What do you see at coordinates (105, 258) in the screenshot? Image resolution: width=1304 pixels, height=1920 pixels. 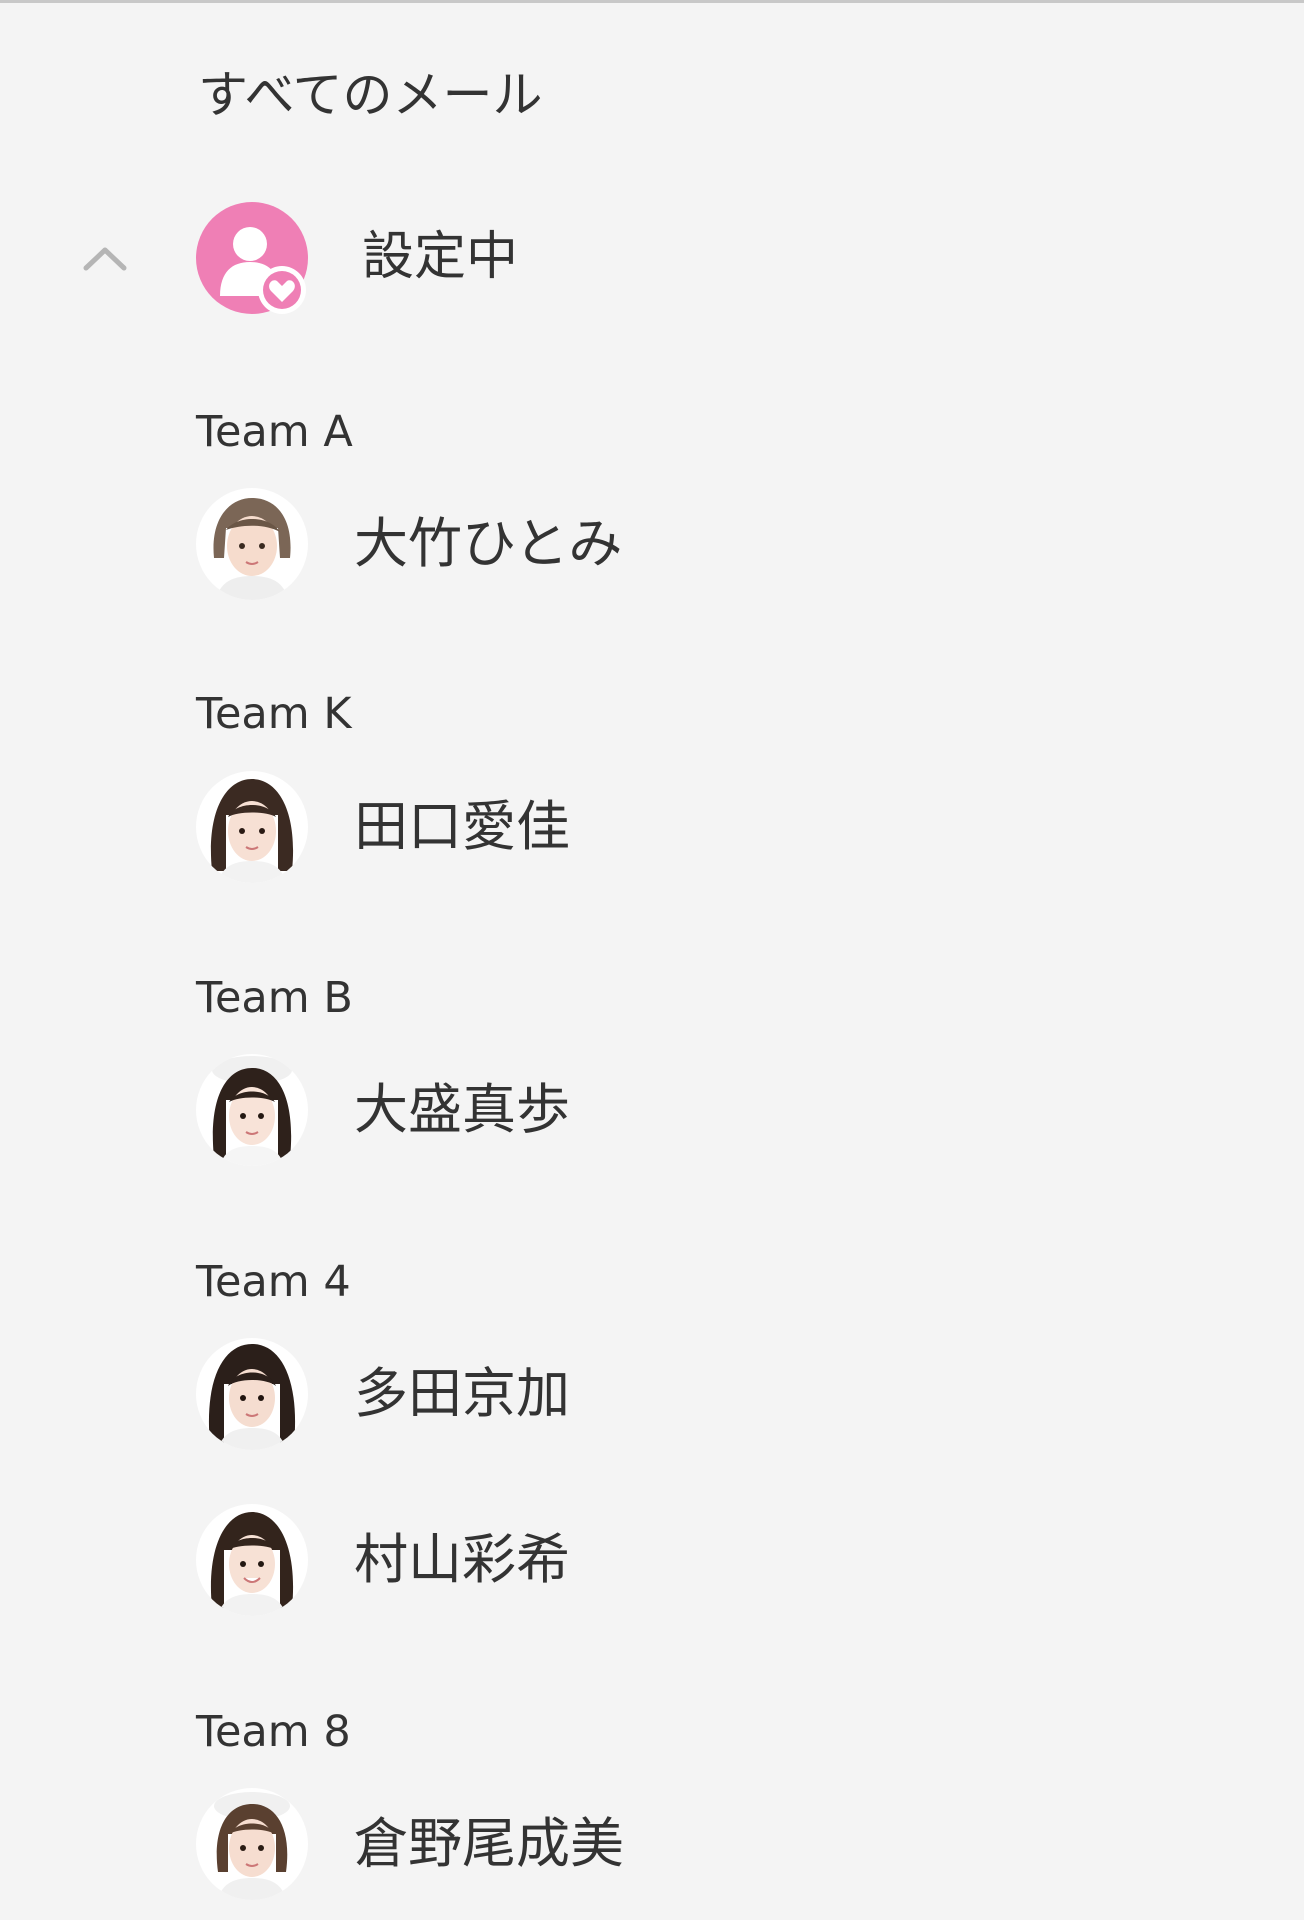 I see `chevron-up-icon` at bounding box center [105, 258].